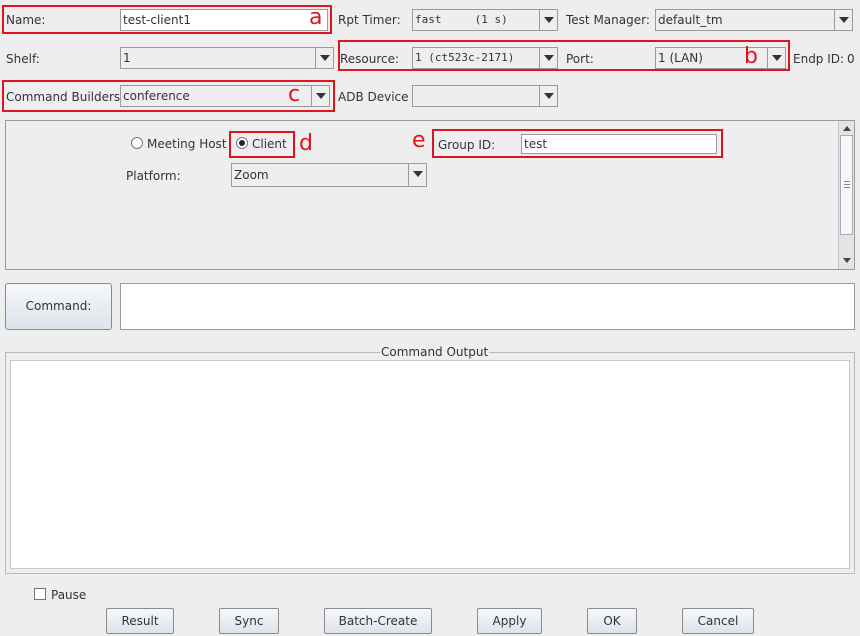 This screenshot has height=636, width=860. Describe the element at coordinates (485, 96) in the screenshot. I see `adb-device-select` at that location.